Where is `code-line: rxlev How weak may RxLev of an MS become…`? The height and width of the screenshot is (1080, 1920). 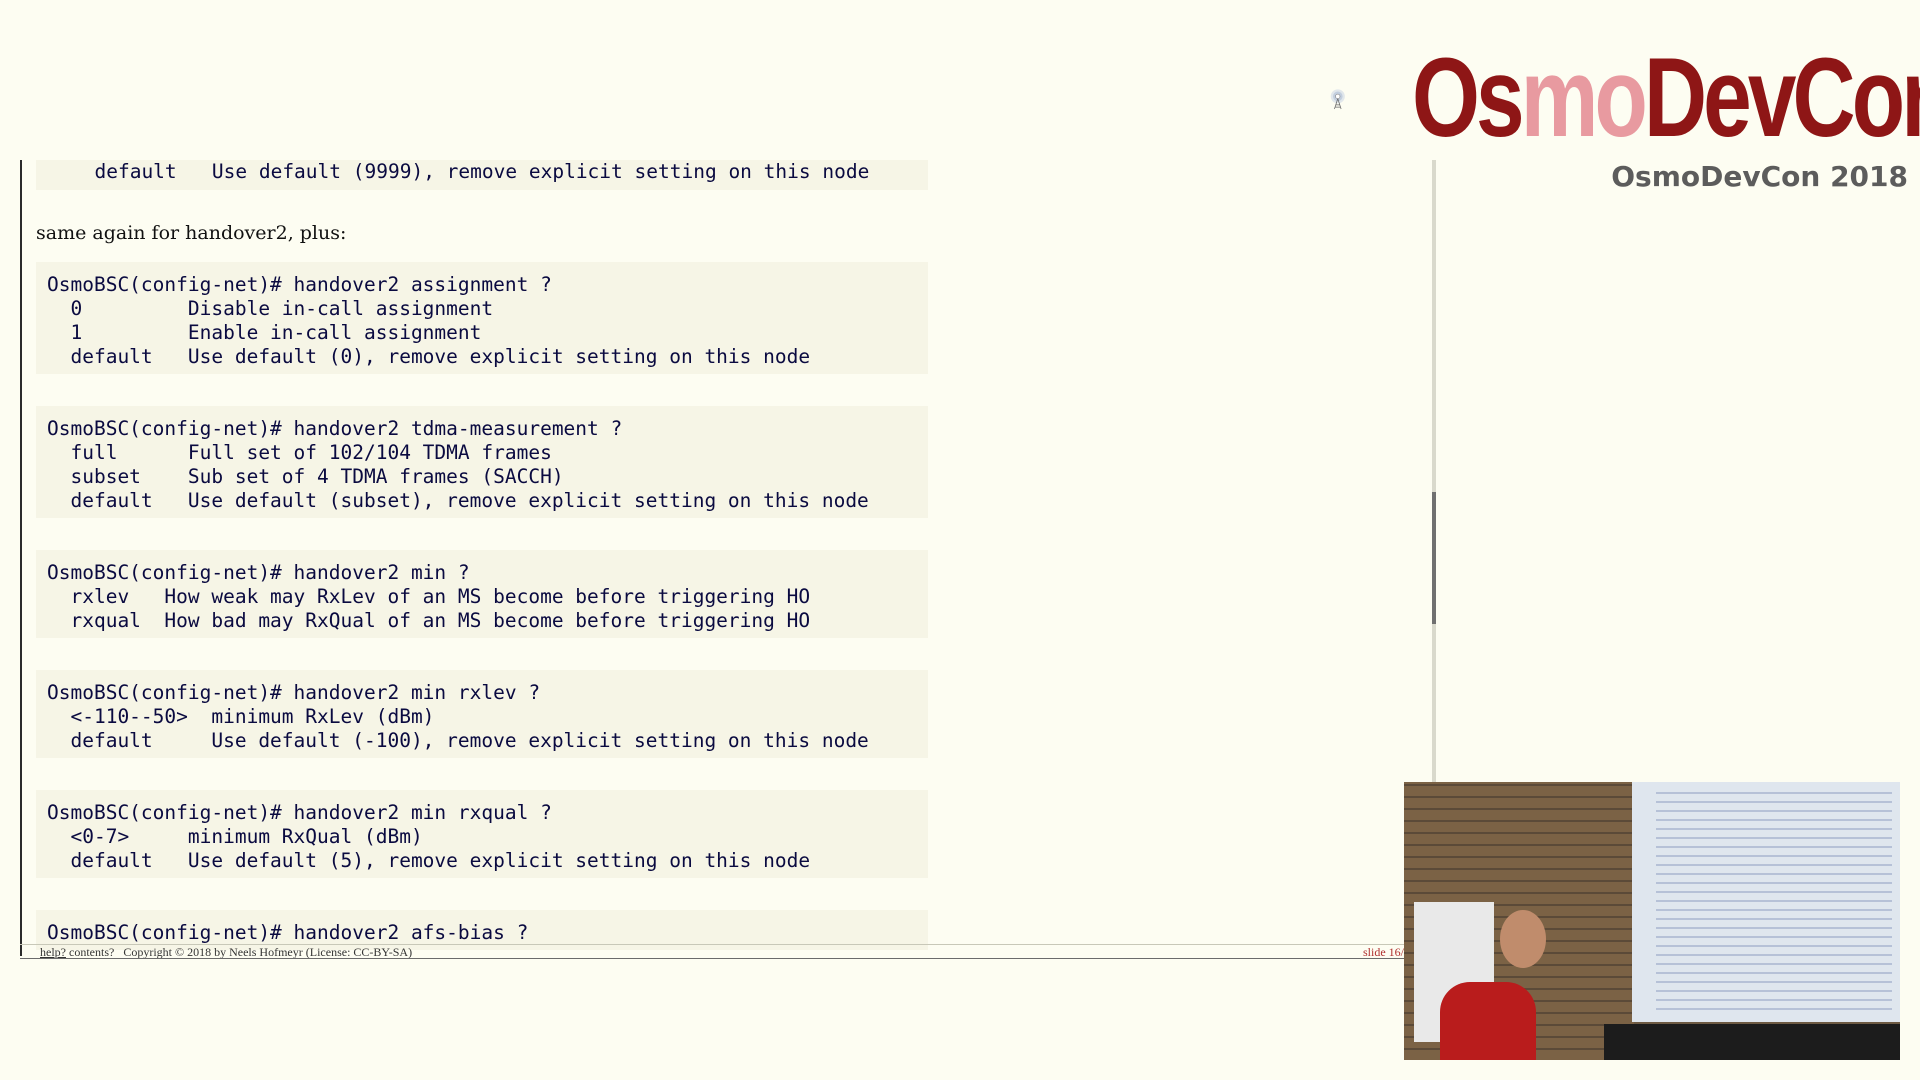 code-line: rxlev How weak may RxLev of an MS become… is located at coordinates (429, 596).